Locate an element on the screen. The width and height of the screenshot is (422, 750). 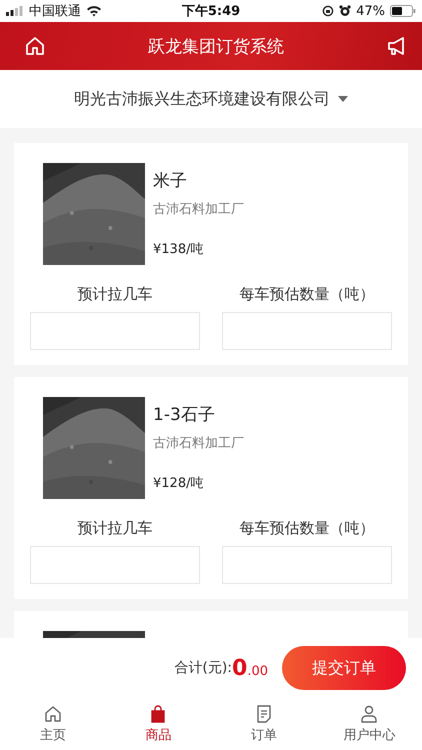
user-icon is located at coordinates (369, 714).